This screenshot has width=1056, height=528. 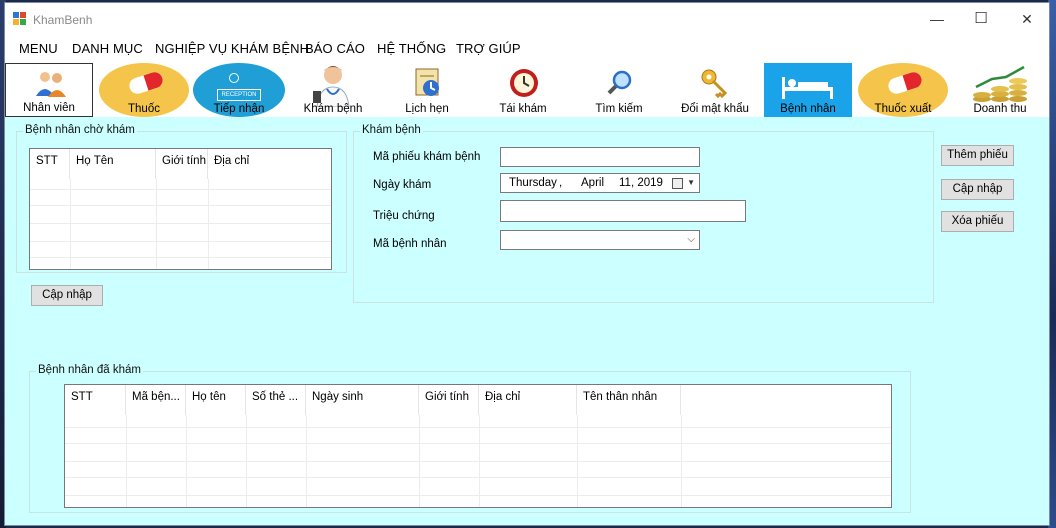 I want to click on close-button: ✕, so click(x=1026, y=19).